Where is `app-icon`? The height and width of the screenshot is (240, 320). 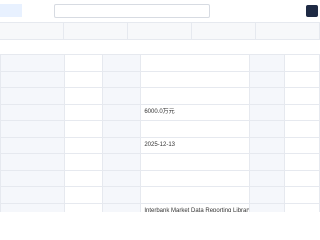 app-icon is located at coordinates (312, 11).